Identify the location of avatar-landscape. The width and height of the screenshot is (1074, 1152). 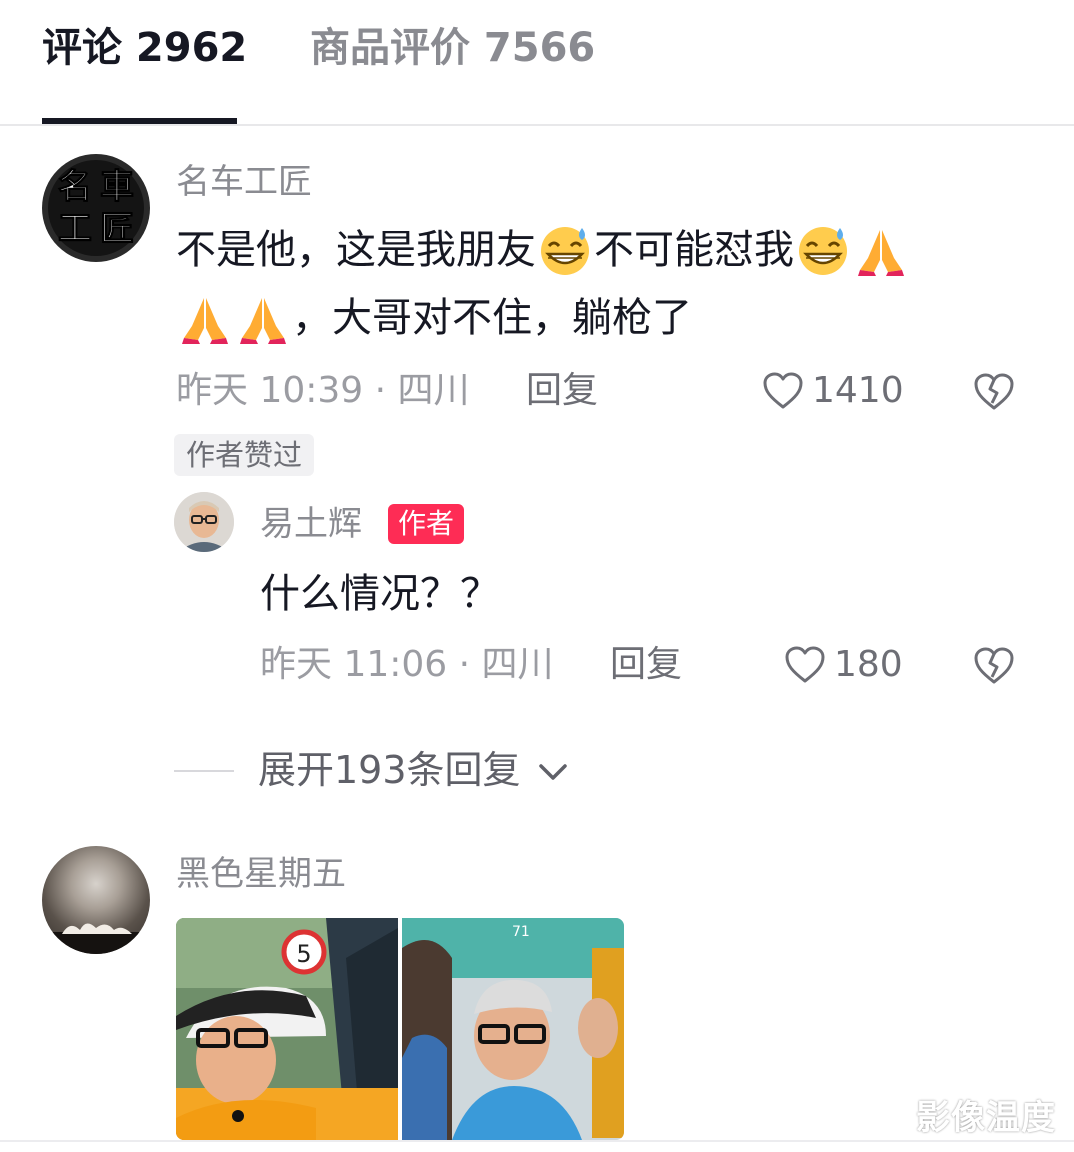
(96, 938).